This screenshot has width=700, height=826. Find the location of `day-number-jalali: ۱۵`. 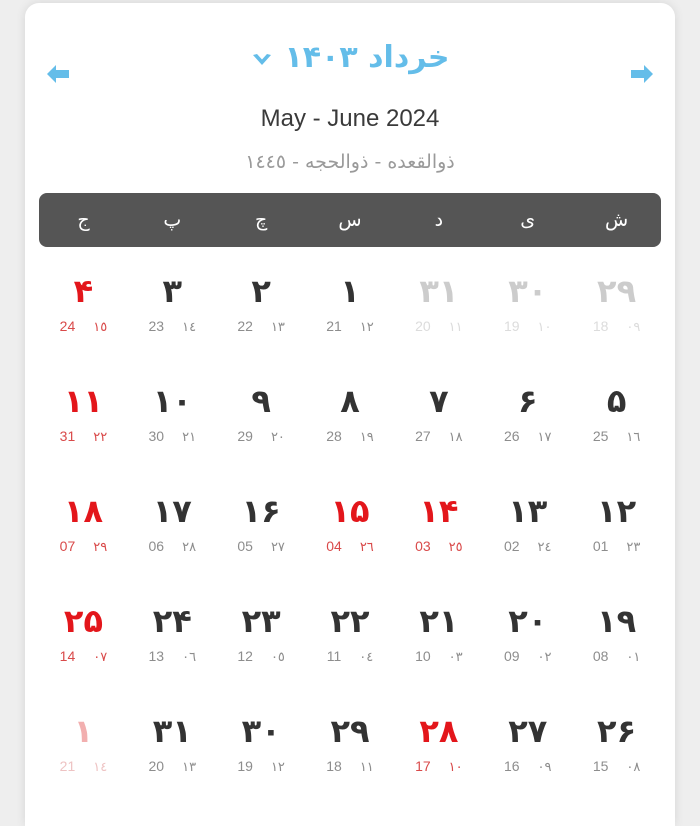

day-number-jalali: ۱۵ is located at coordinates (350, 510).